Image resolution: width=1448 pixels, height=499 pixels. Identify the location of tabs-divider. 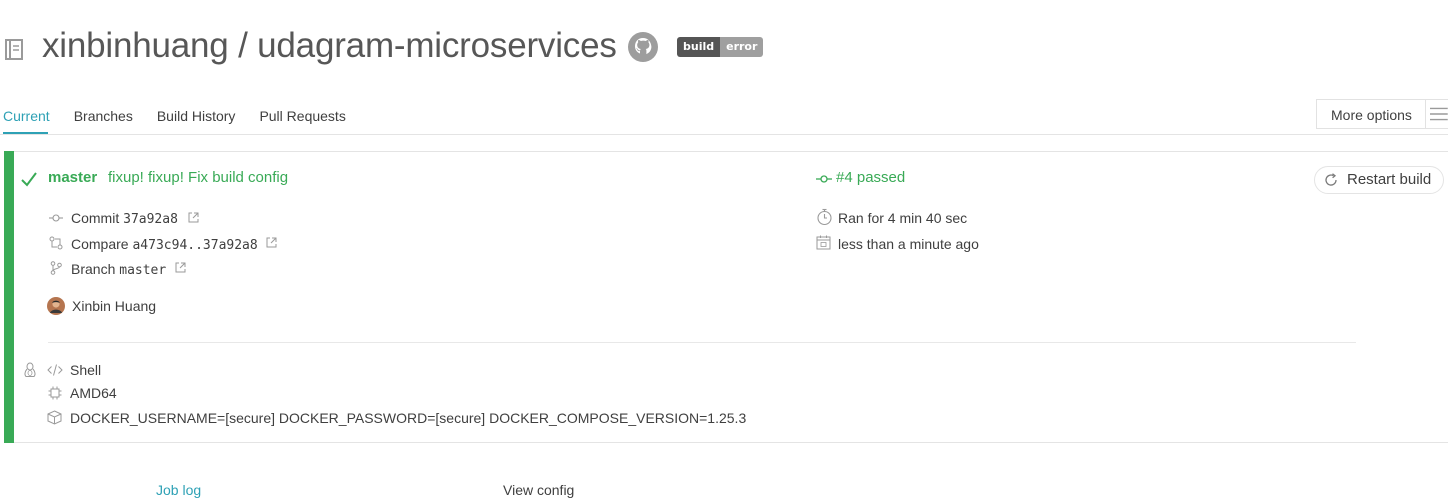
(724, 134).